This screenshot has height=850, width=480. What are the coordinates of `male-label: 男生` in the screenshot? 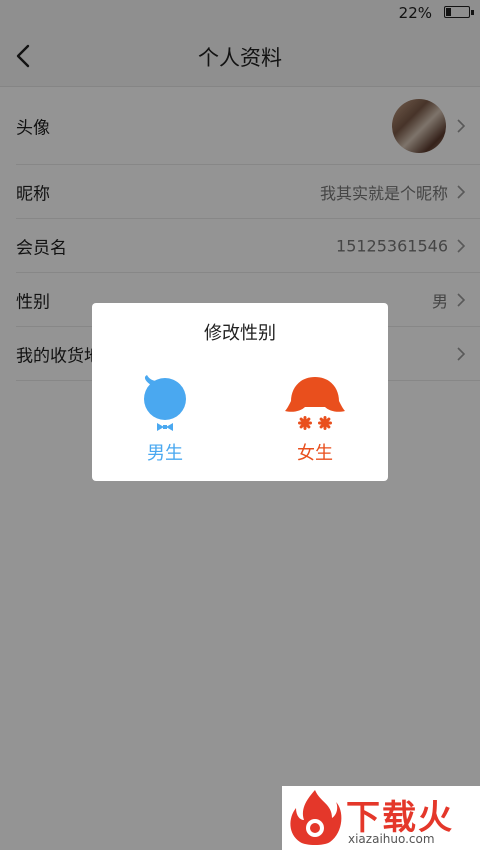 It's located at (165, 453).